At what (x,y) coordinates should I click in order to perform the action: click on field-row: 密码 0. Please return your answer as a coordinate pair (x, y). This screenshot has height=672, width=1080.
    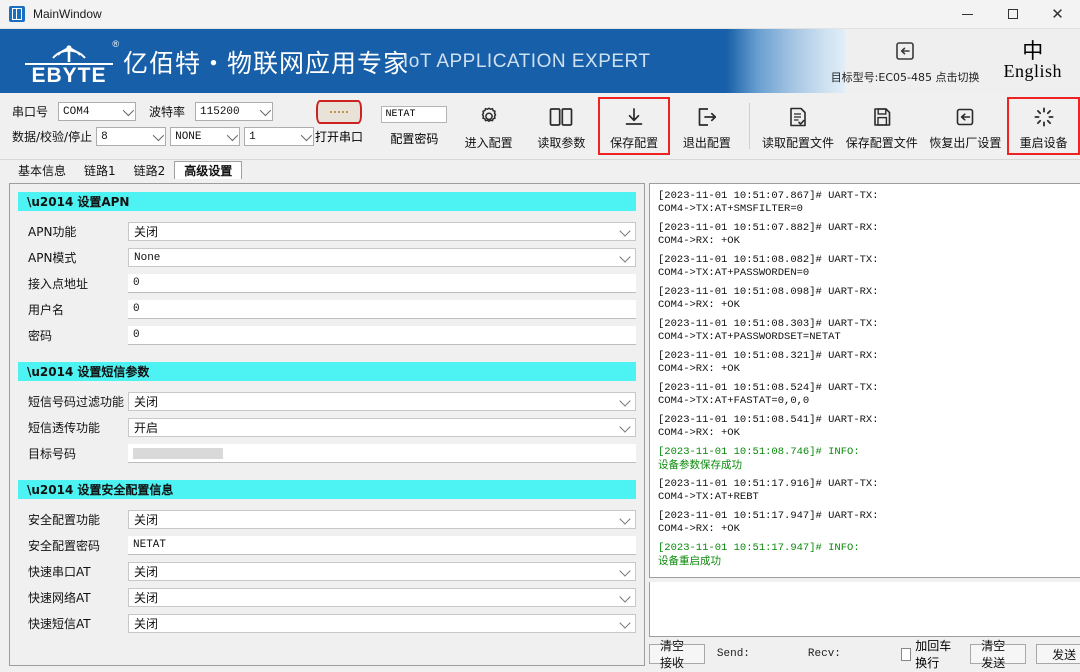
    Looking at the image, I should click on (327, 335).